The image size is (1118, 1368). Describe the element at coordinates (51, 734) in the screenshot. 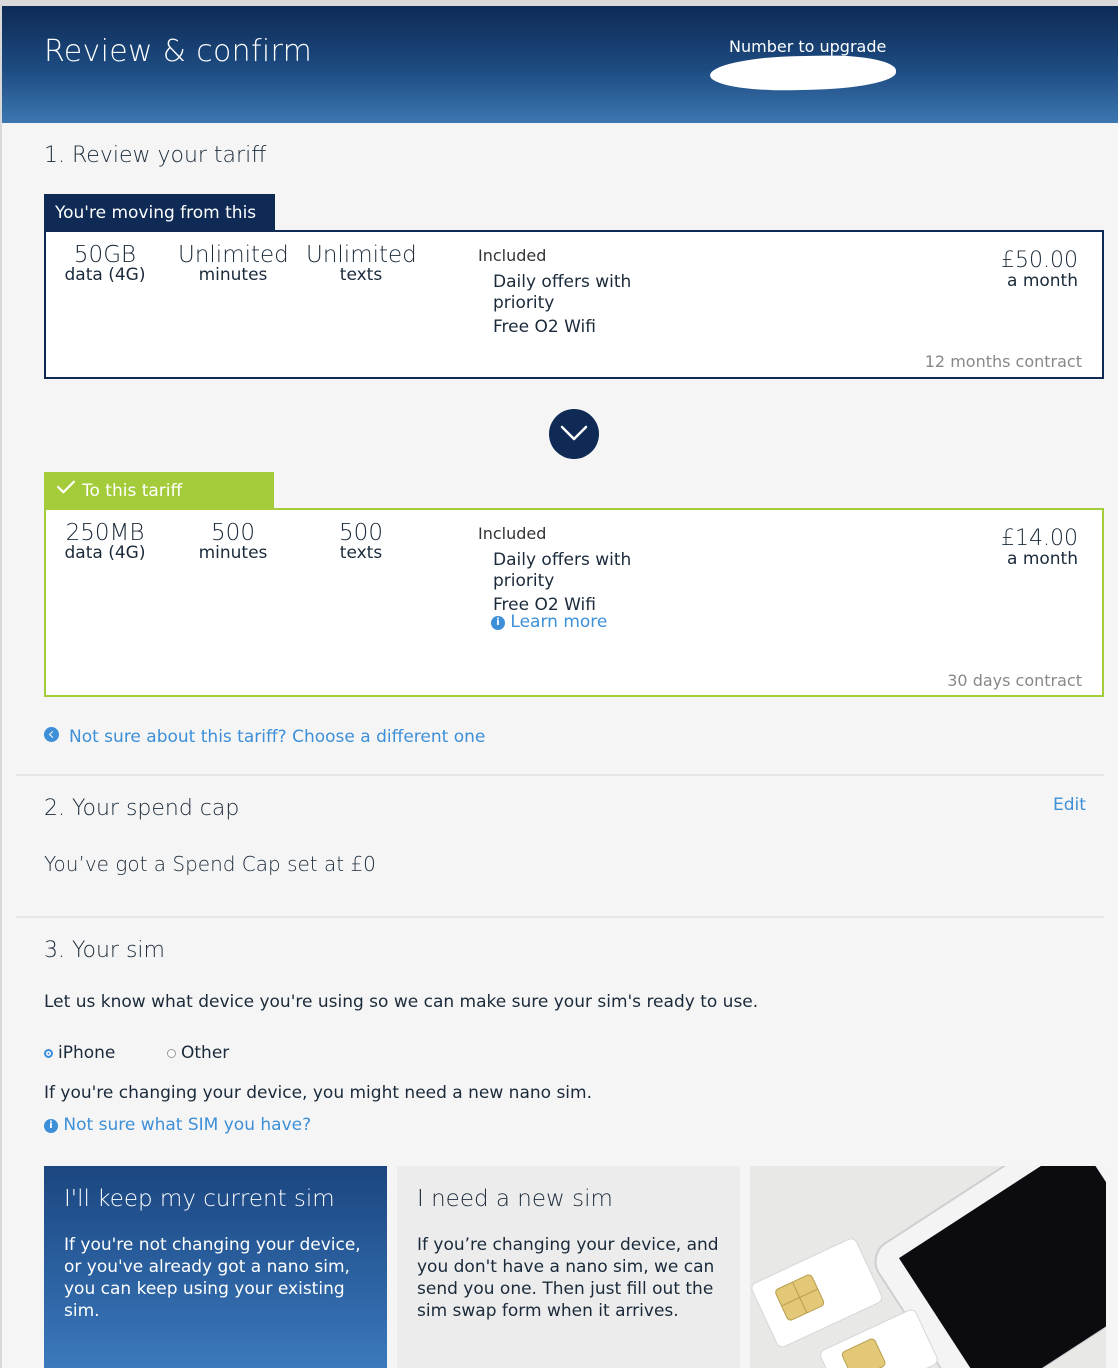

I see `chevron-left-icon` at that location.